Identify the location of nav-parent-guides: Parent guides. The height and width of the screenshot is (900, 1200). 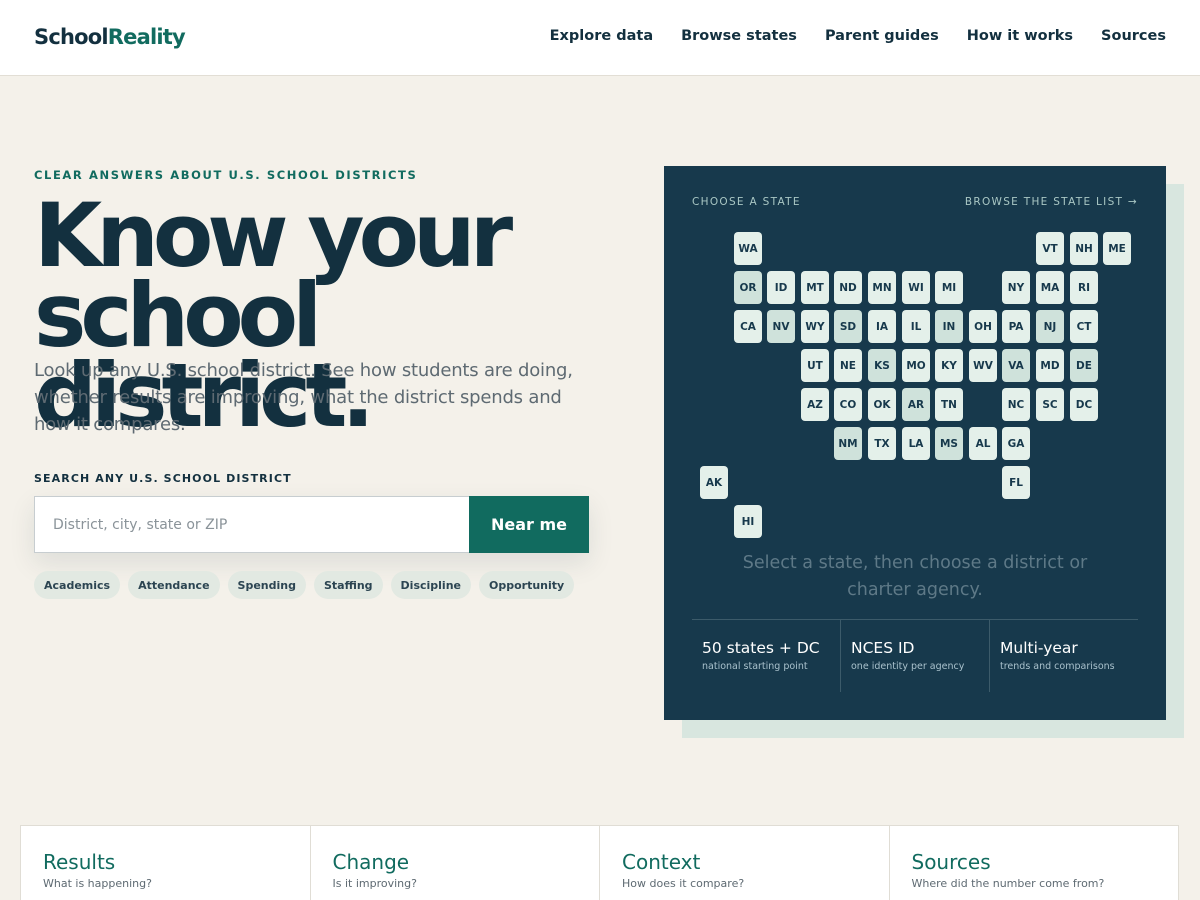
(882, 36).